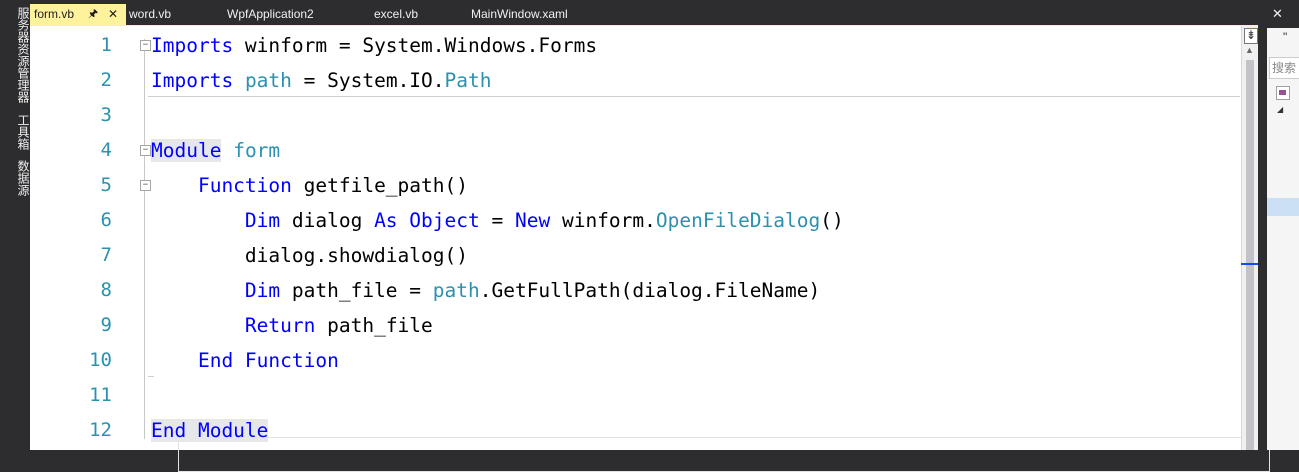  I want to click on selected-item-highlight, so click(1283, 207).